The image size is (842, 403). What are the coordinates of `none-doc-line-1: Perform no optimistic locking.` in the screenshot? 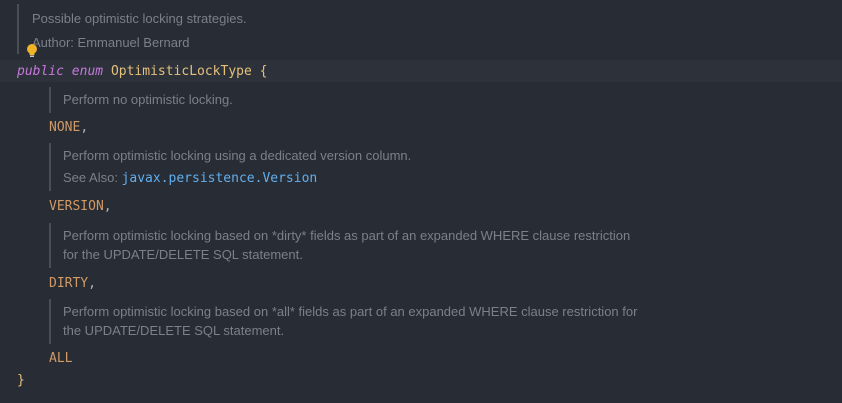 It's located at (148, 99).